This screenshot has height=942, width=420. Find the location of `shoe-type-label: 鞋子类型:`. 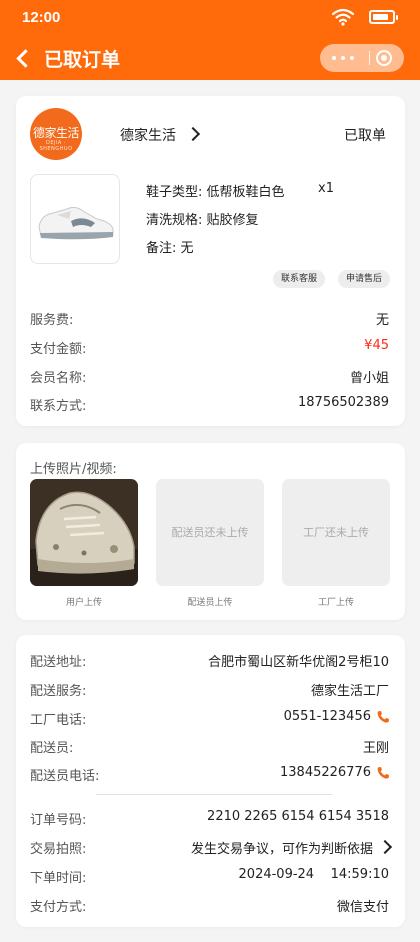

shoe-type-label: 鞋子类型: is located at coordinates (174, 192).